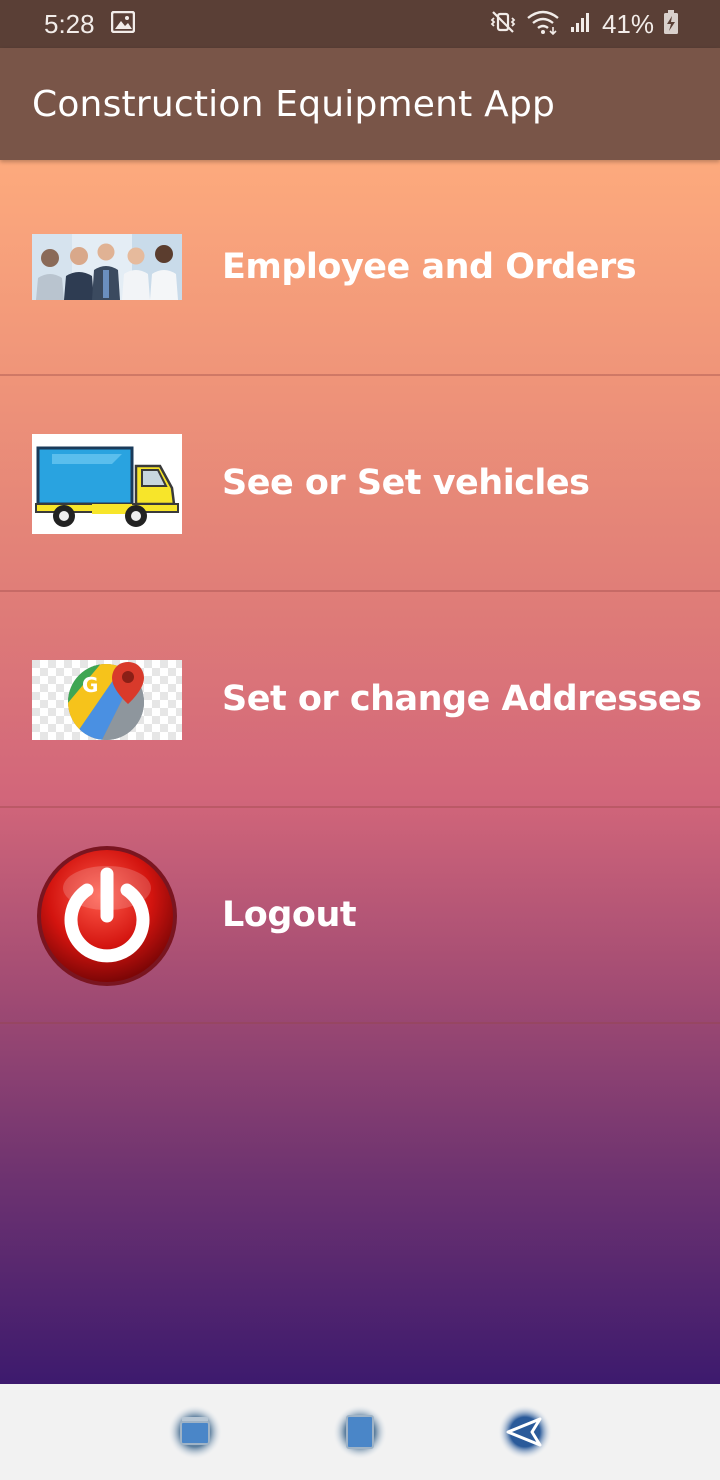  Describe the element at coordinates (671, 24) in the screenshot. I see `battery-charging-icon` at that location.